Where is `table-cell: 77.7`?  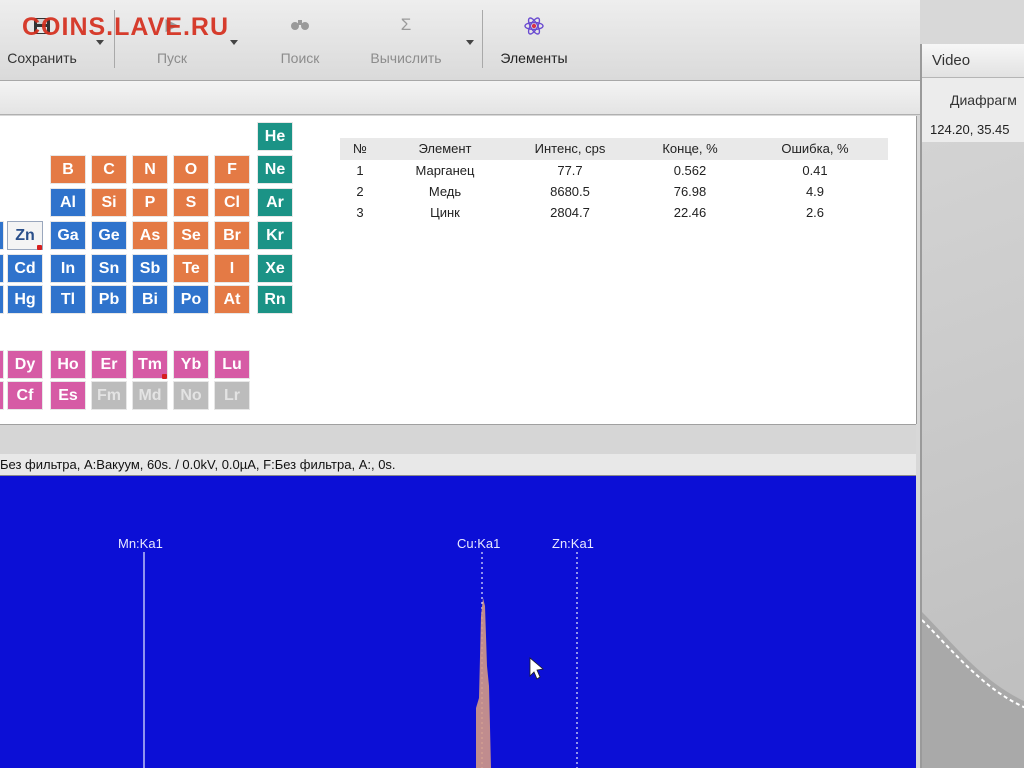
table-cell: 77.7 is located at coordinates (570, 170).